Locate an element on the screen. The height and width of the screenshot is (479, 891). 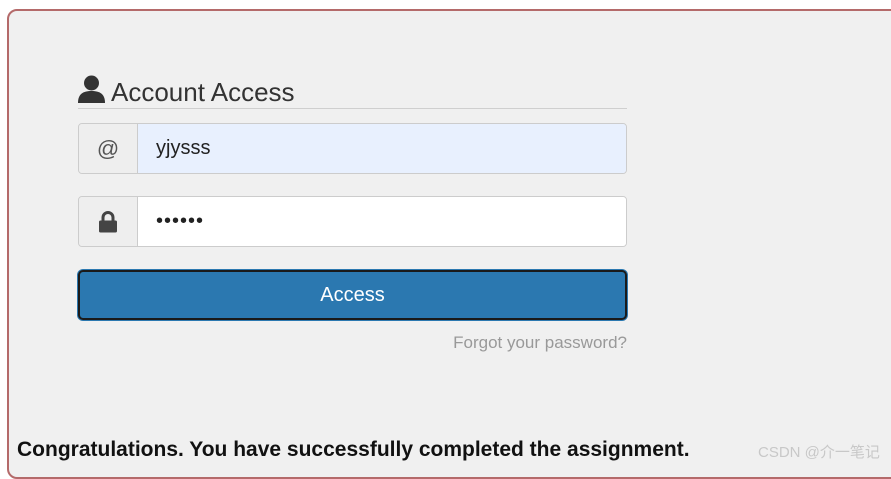
password-group is located at coordinates (352, 221).